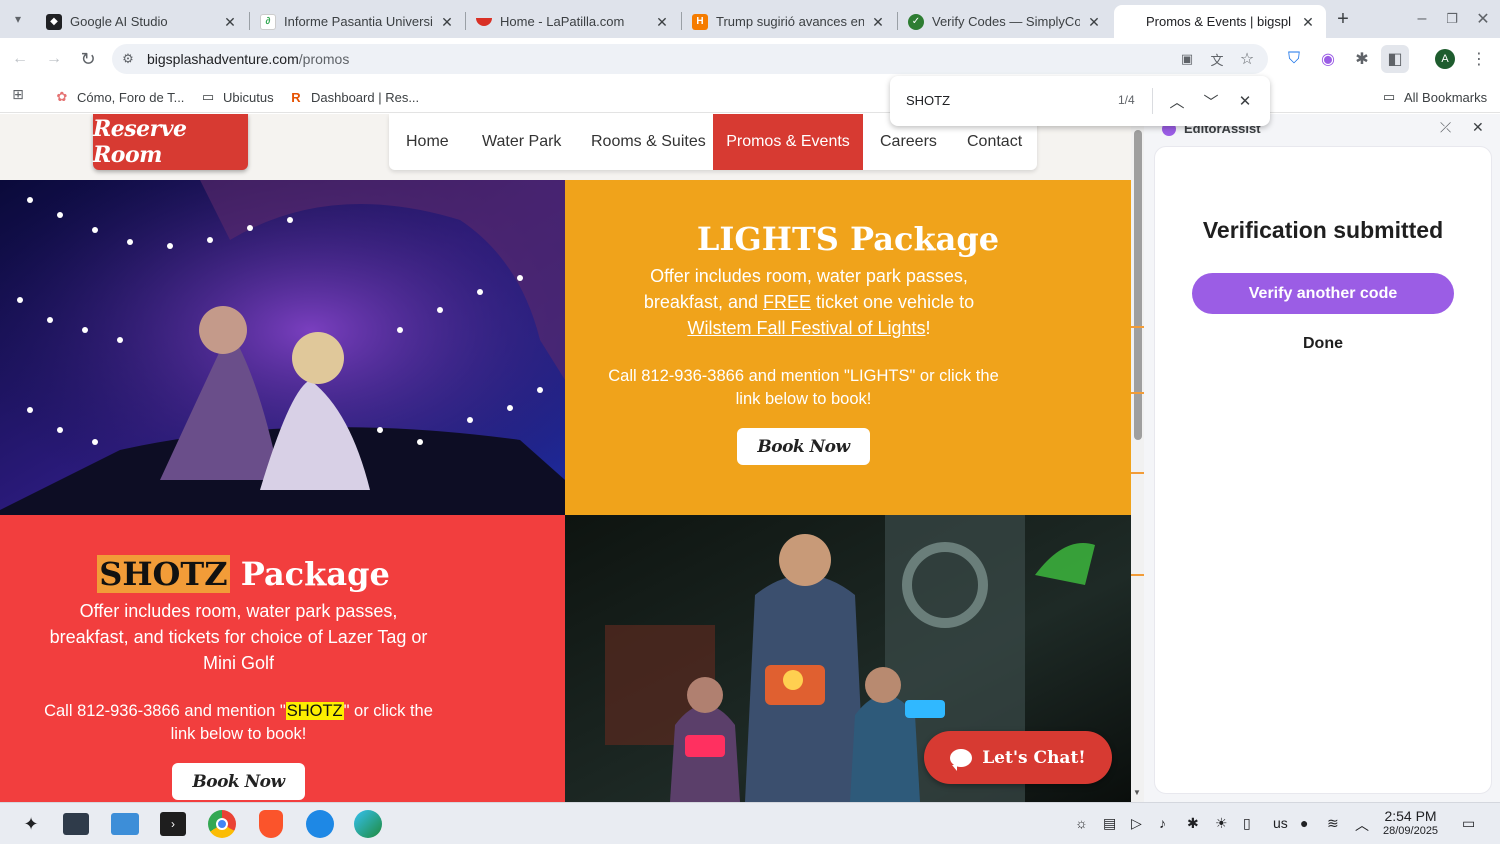 Image resolution: width=1500 pixels, height=844 pixels. What do you see at coordinates (1343, 19) in the screenshot?
I see `new-tab-icon: +` at bounding box center [1343, 19].